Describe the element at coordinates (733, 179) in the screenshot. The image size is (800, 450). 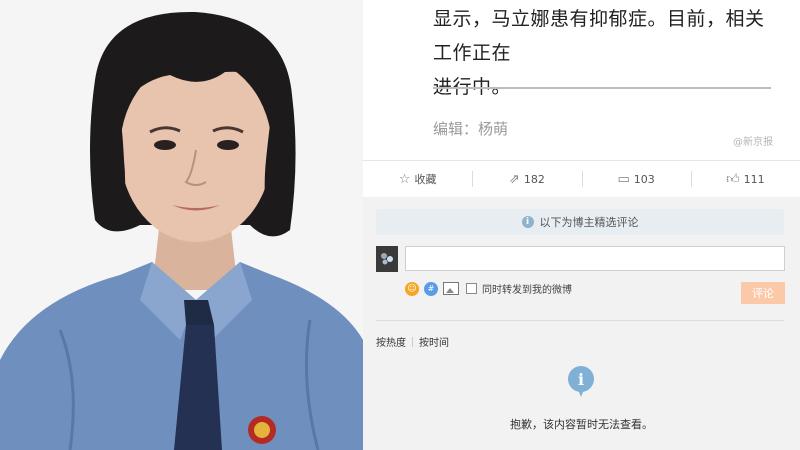
I see `thumbs-up-icon: 👍︎` at that location.